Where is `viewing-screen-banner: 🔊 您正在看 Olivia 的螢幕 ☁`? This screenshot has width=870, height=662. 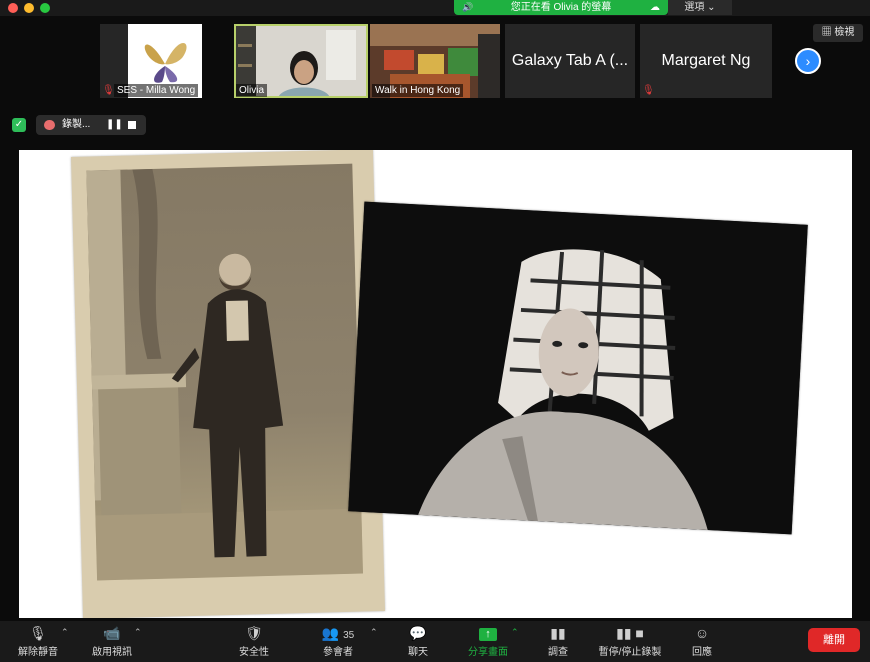 viewing-screen-banner: 🔊 您正在看 Olivia 的螢幕 ☁ is located at coordinates (561, 7).